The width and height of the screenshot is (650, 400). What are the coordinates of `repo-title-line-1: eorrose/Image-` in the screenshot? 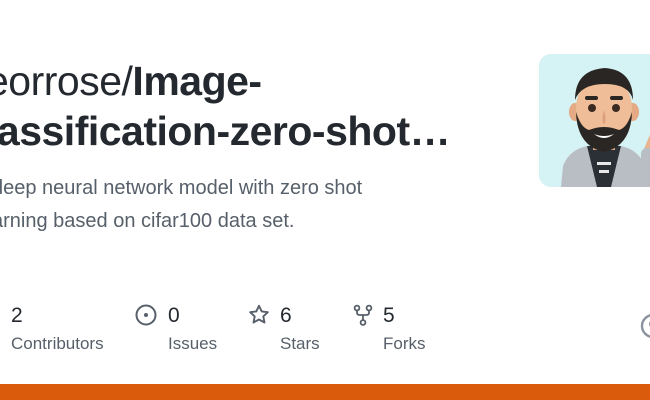 It's located at (253, 81).